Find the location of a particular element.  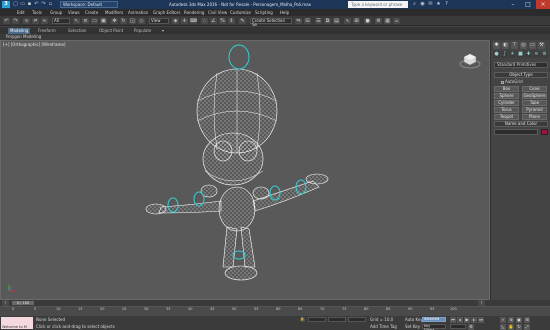

torus-button: Torus is located at coordinates (506, 110).